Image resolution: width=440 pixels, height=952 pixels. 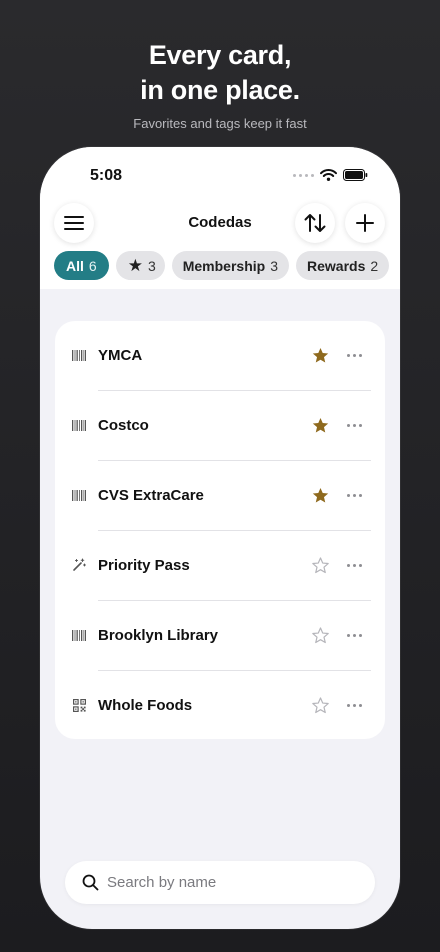 What do you see at coordinates (336, 265) in the screenshot?
I see `chip-label: Rewards` at bounding box center [336, 265].